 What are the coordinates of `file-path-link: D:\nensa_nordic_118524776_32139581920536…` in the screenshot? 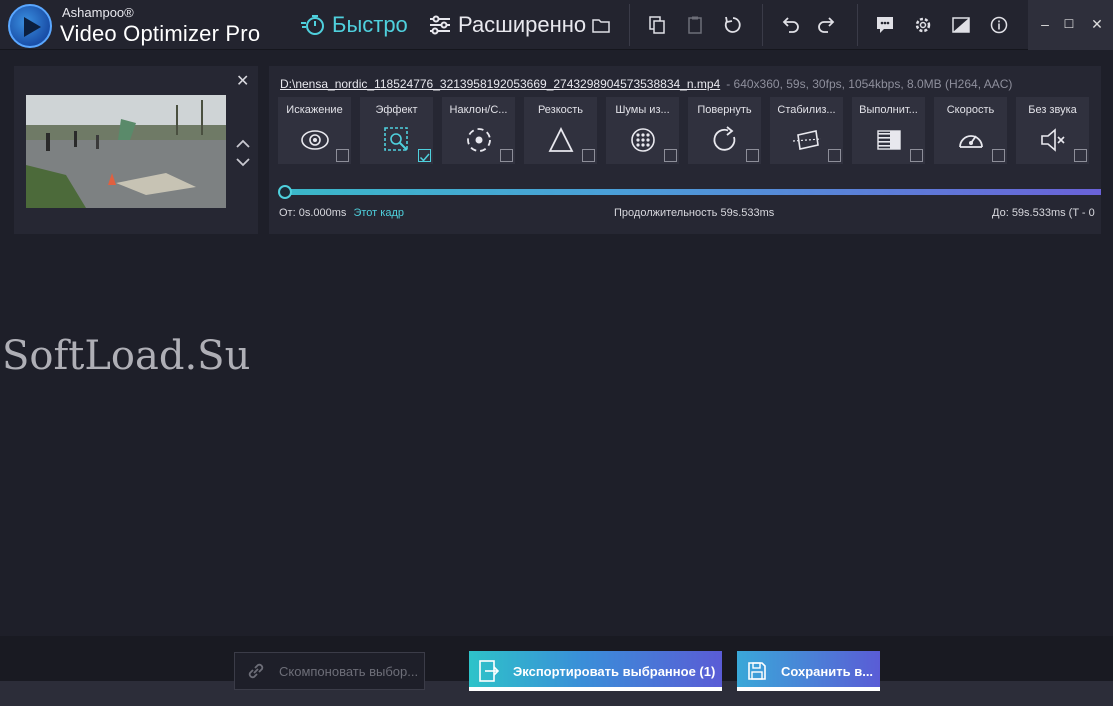 It's located at (500, 84).